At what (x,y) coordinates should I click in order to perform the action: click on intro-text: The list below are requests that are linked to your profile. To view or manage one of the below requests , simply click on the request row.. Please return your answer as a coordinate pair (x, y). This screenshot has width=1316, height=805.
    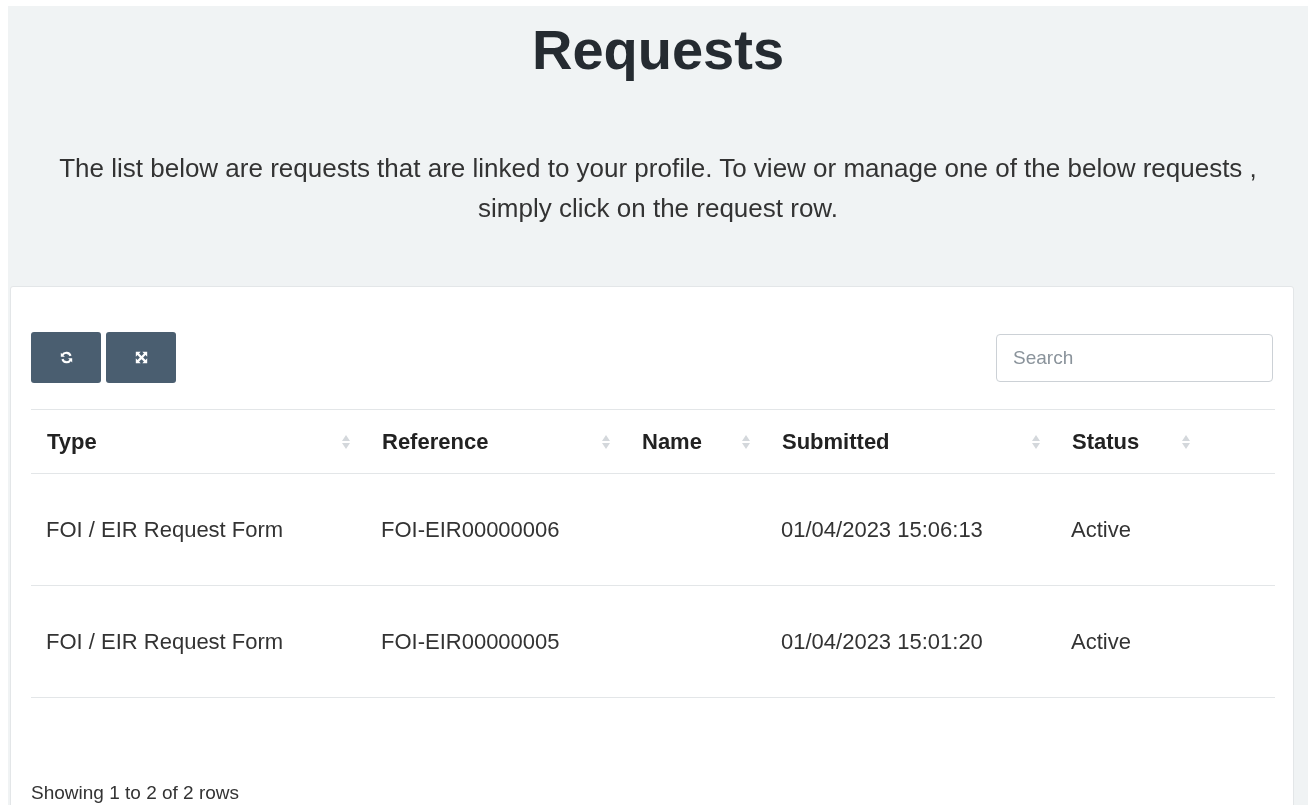
    Looking at the image, I should click on (658, 188).